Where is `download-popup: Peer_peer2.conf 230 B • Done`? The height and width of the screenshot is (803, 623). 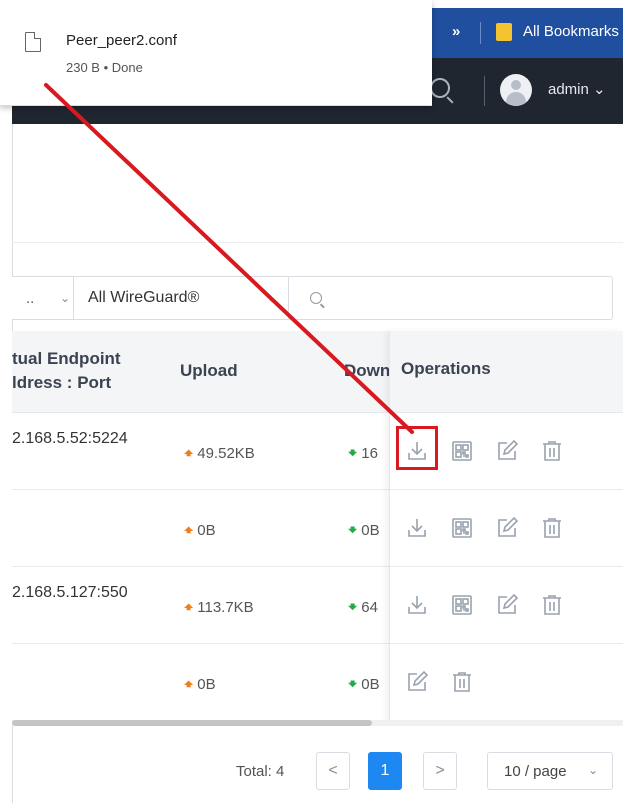
download-popup: Peer_peer2.conf 230 B • Done is located at coordinates (216, 53).